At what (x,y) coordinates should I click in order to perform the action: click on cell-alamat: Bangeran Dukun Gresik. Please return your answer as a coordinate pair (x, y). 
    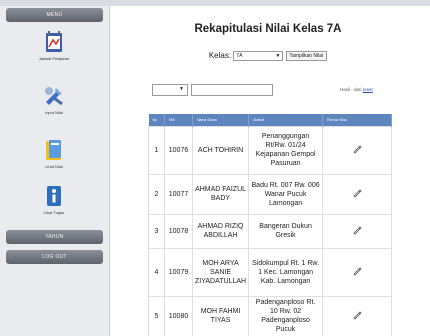
    Looking at the image, I should click on (286, 231).